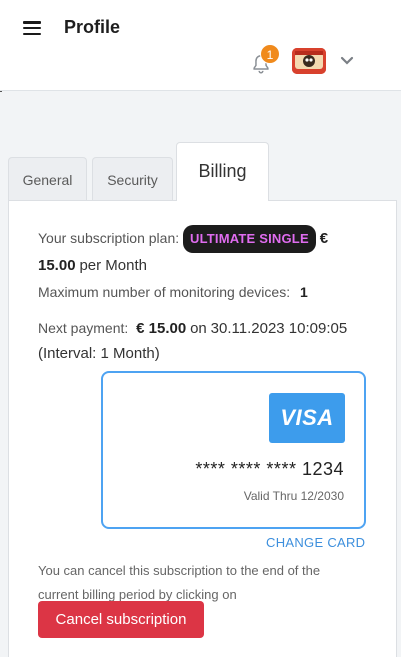 The width and height of the screenshot is (401, 657). Describe the element at coordinates (109, 238) in the screenshot. I see `plan-label: Your subscription plan:` at that location.